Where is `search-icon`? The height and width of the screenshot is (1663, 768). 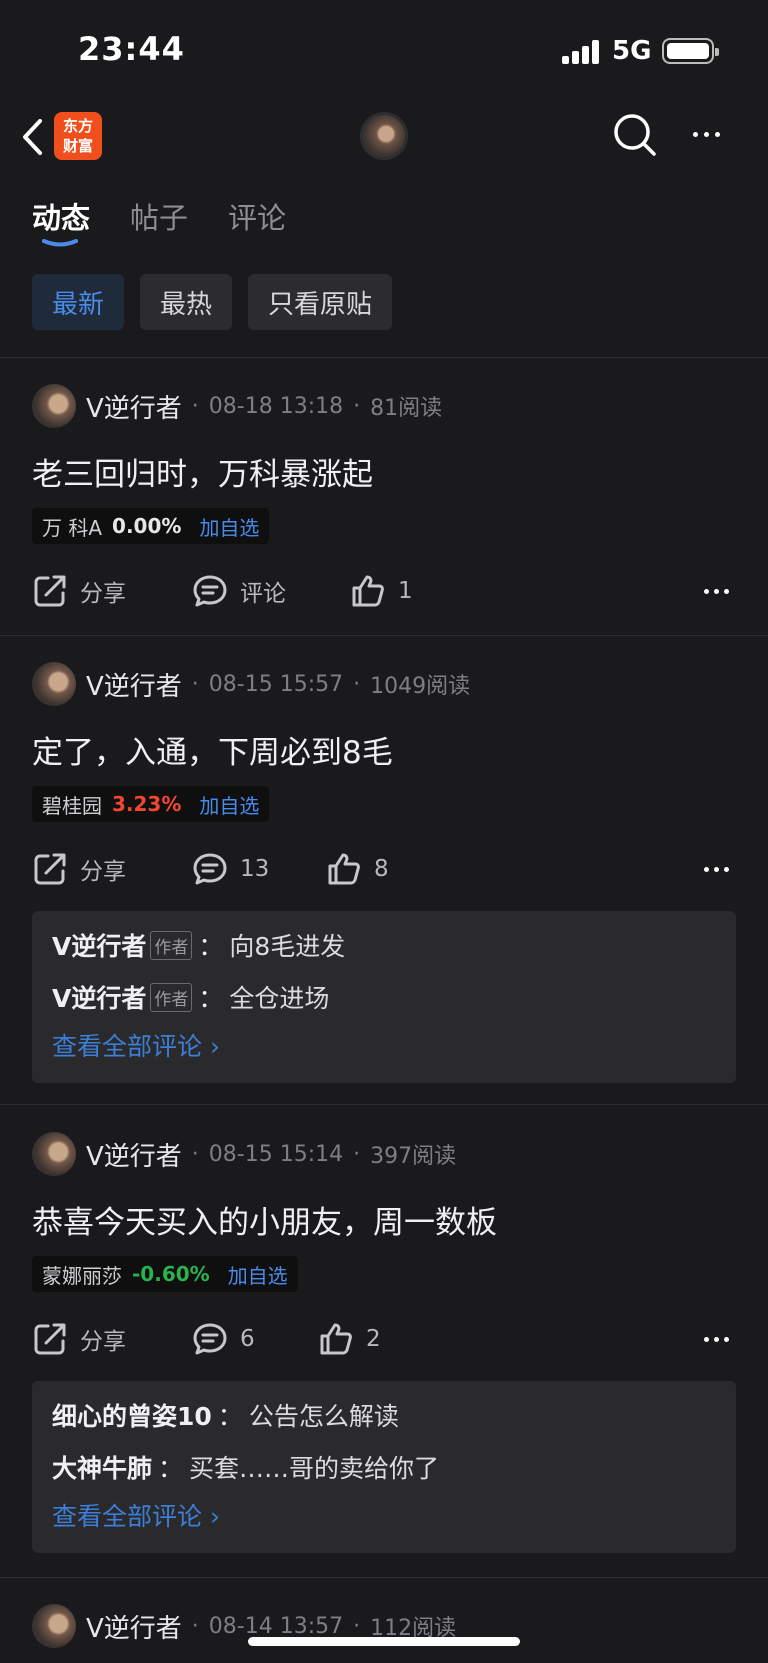 search-icon is located at coordinates (635, 135).